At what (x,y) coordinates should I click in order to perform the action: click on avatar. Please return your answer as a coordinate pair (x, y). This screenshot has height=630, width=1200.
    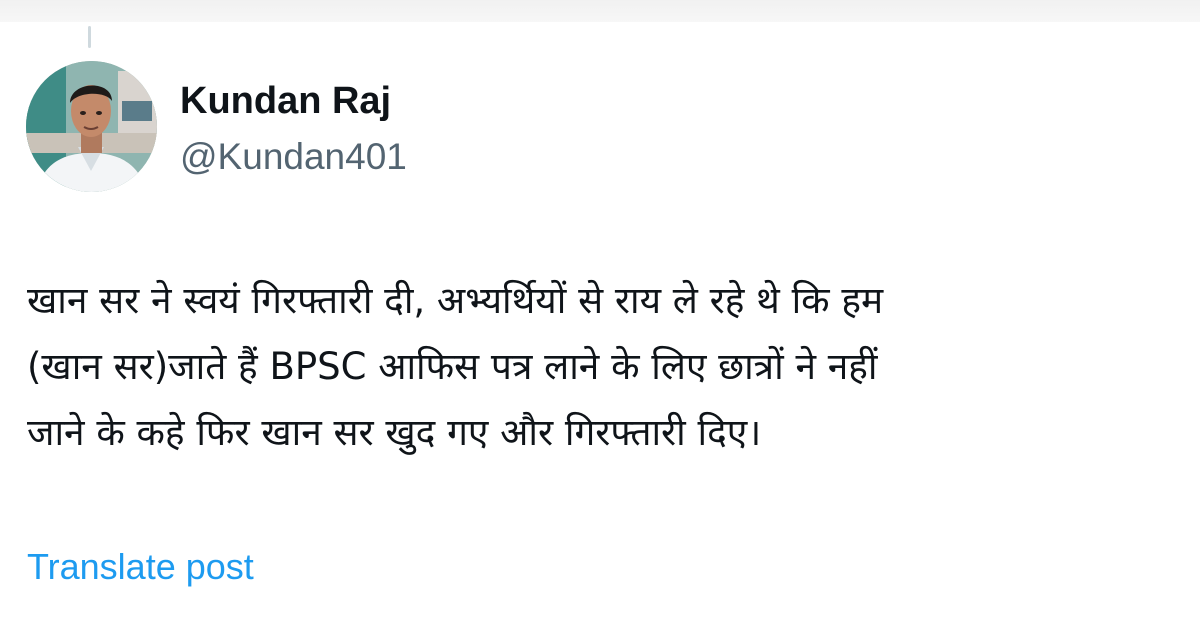
    Looking at the image, I should click on (91, 126).